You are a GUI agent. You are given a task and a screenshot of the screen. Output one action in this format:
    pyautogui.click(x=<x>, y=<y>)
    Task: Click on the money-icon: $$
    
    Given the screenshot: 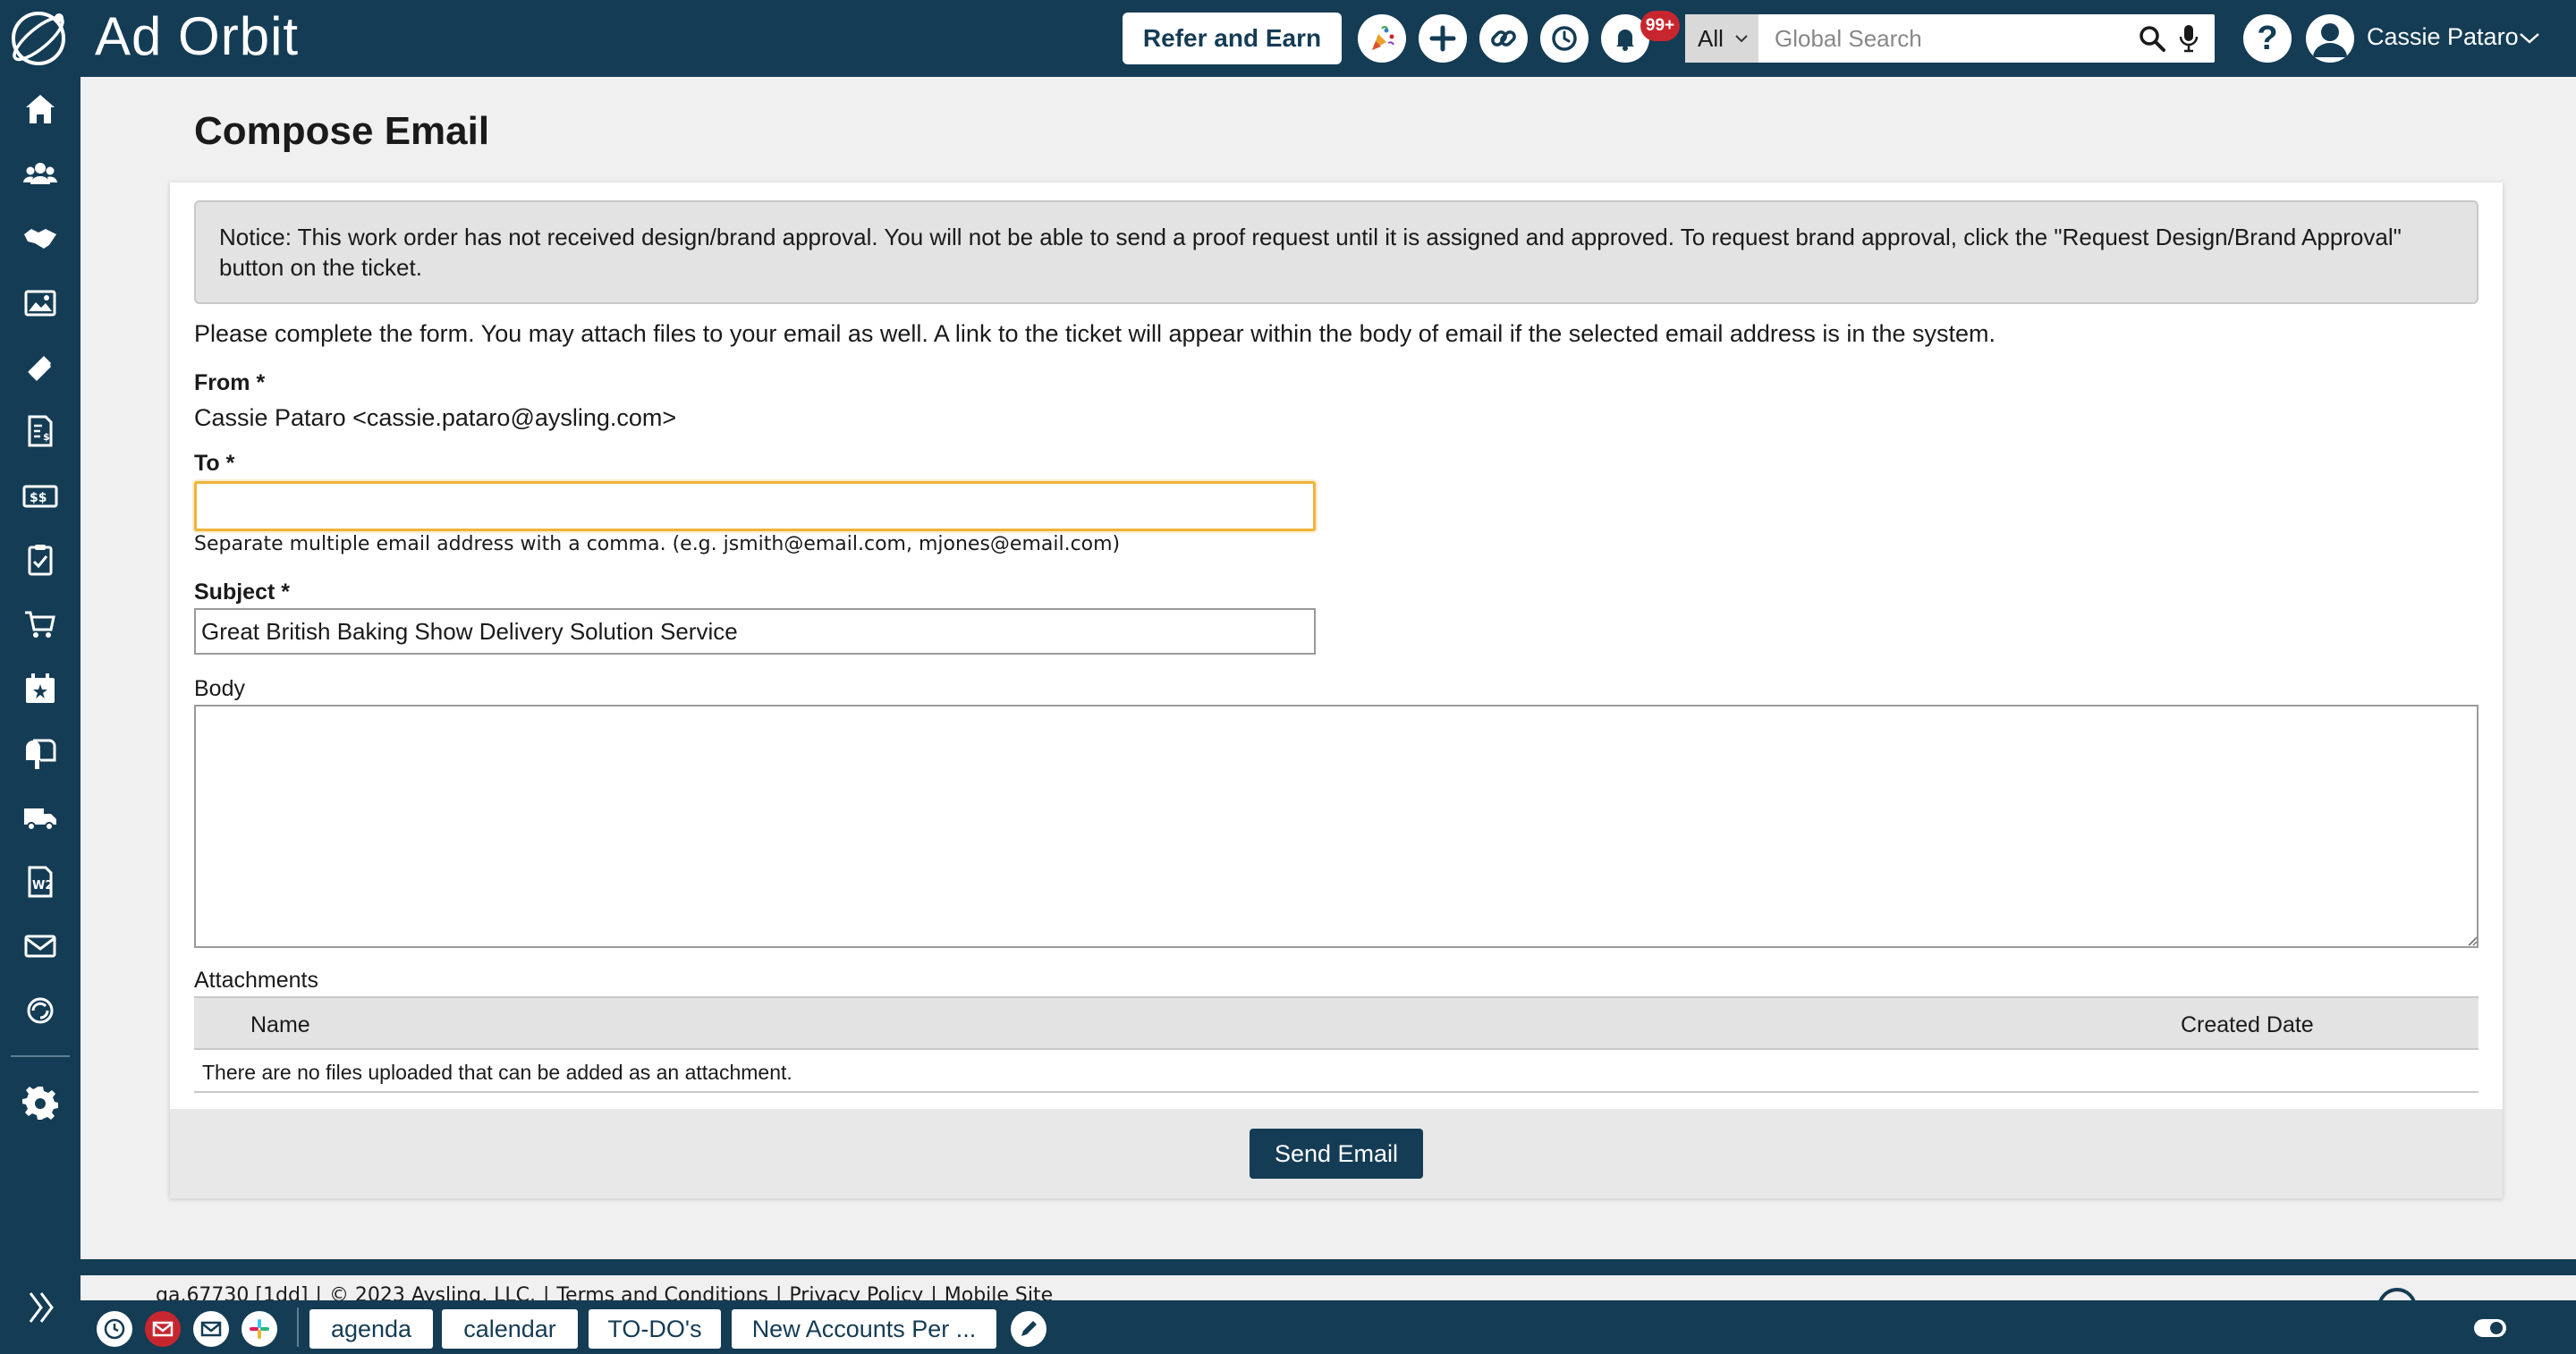 What is the action you would take?
    pyautogui.click(x=40, y=496)
    